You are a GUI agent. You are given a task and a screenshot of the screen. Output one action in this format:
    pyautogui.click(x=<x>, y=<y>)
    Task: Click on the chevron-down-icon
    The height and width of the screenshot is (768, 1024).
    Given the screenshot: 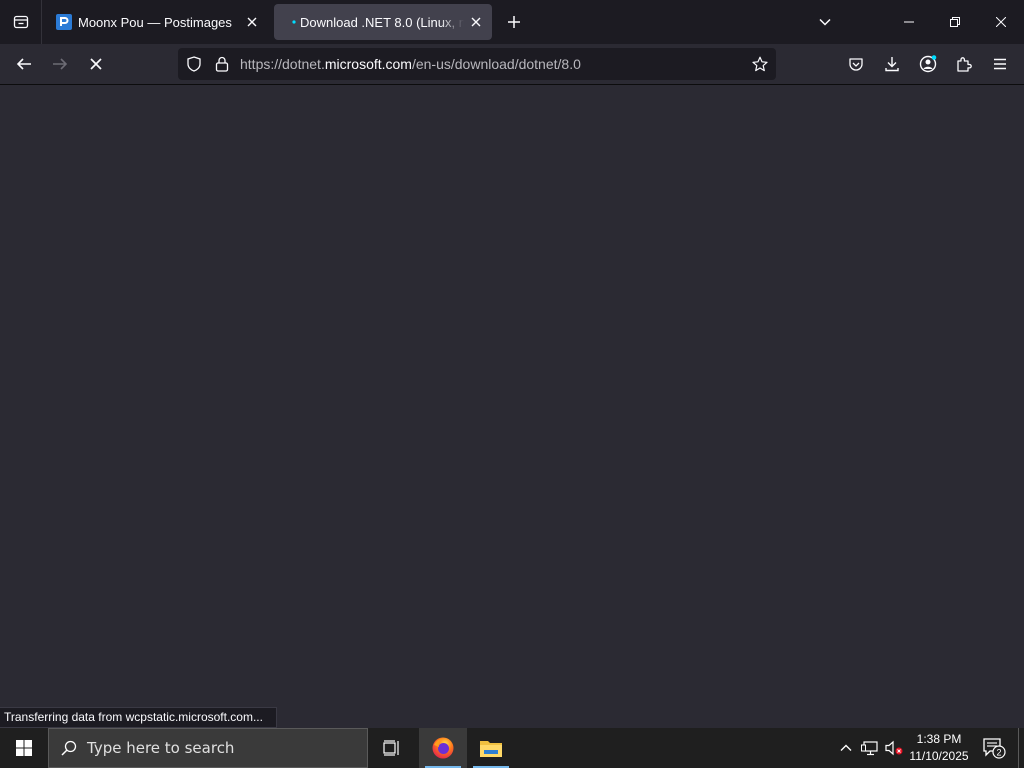 What is the action you would take?
    pyautogui.click(x=825, y=22)
    